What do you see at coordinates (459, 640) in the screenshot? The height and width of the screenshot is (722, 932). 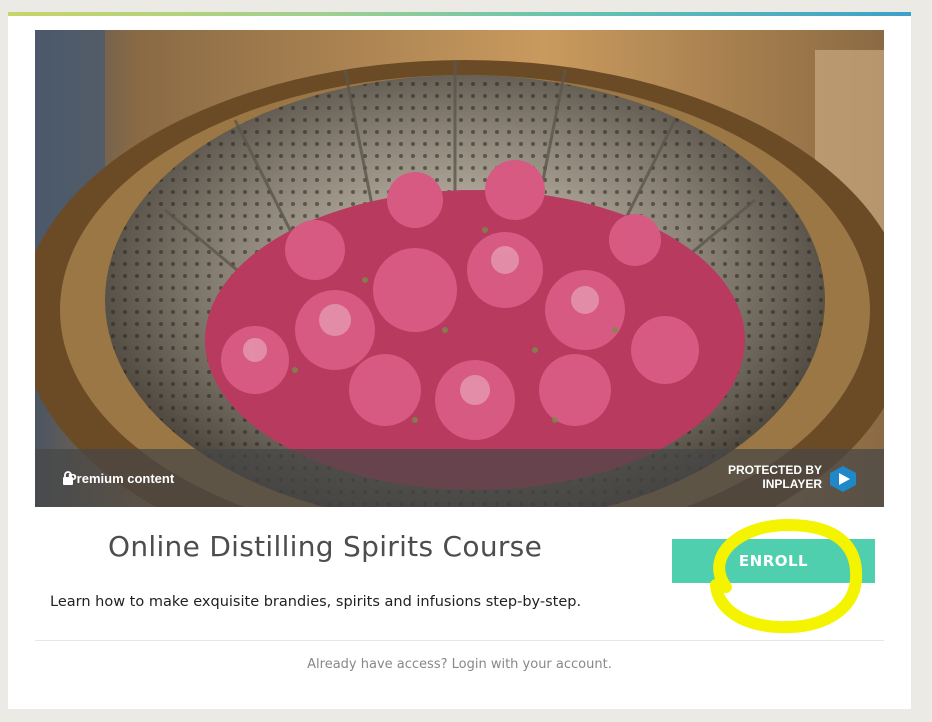 I see `divider` at bounding box center [459, 640].